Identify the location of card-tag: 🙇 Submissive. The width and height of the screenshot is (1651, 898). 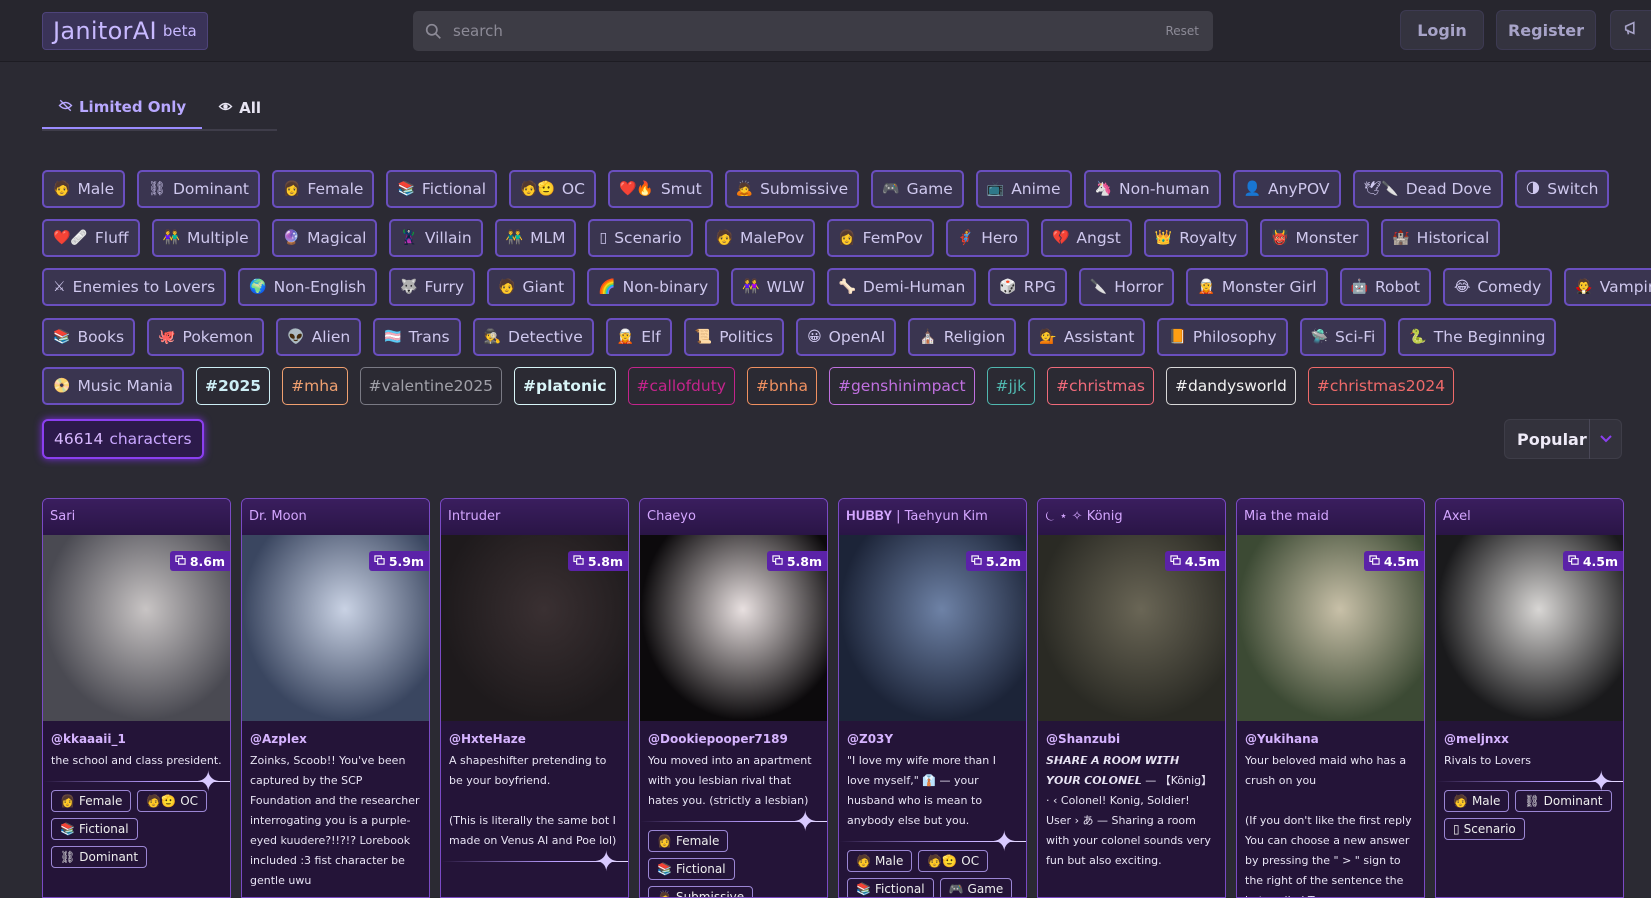
(701, 891).